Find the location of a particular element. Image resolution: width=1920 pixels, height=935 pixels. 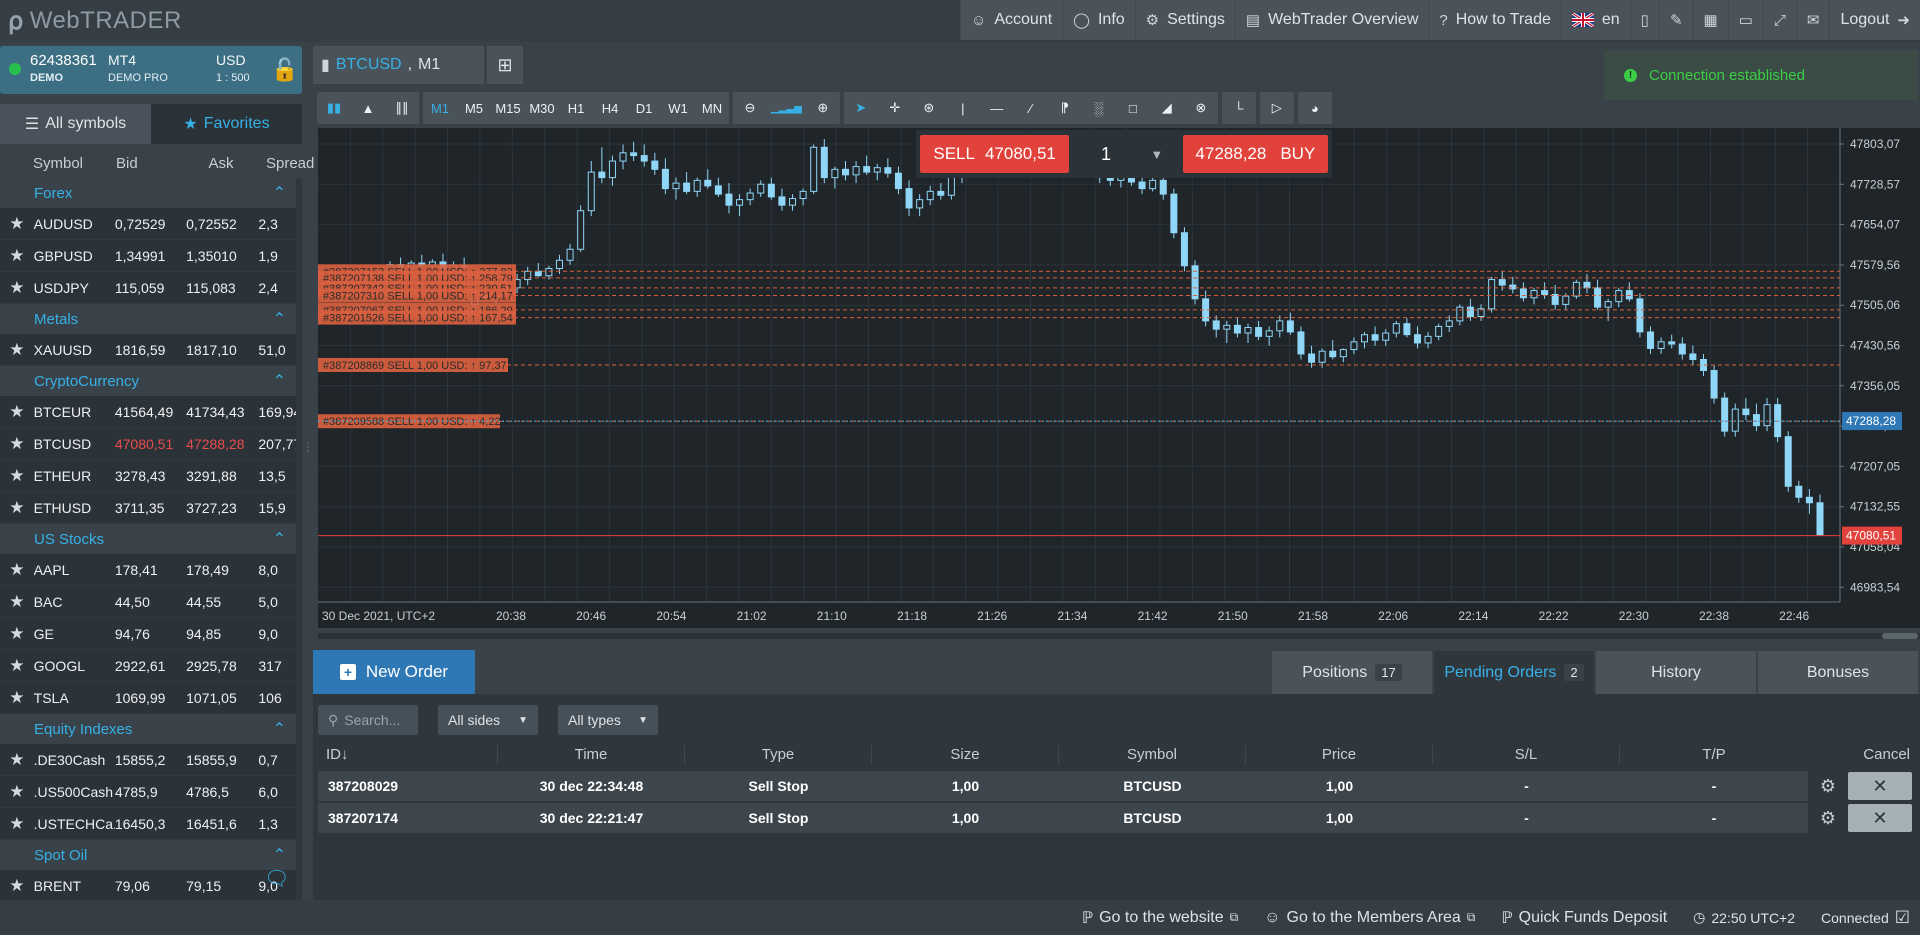

nav-how-to-trade: ? How to Trade is located at coordinates (1494, 20).